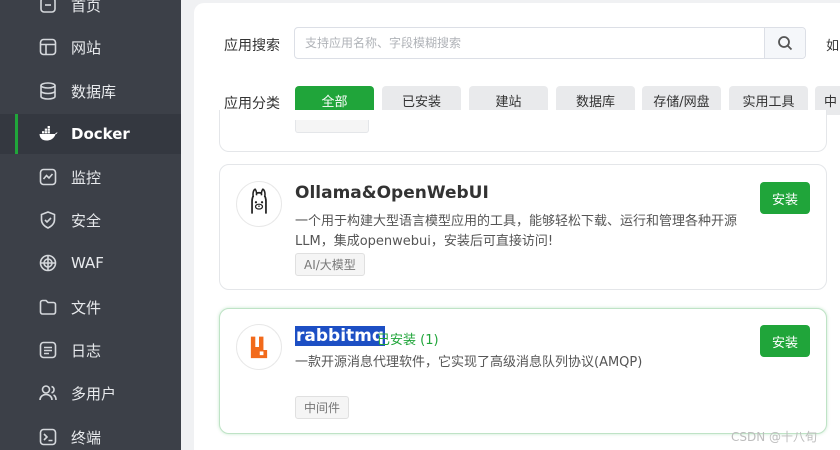 The width and height of the screenshot is (840, 450). Describe the element at coordinates (100, 134) in the screenshot. I see `sidebar-item-label: Docker` at that location.